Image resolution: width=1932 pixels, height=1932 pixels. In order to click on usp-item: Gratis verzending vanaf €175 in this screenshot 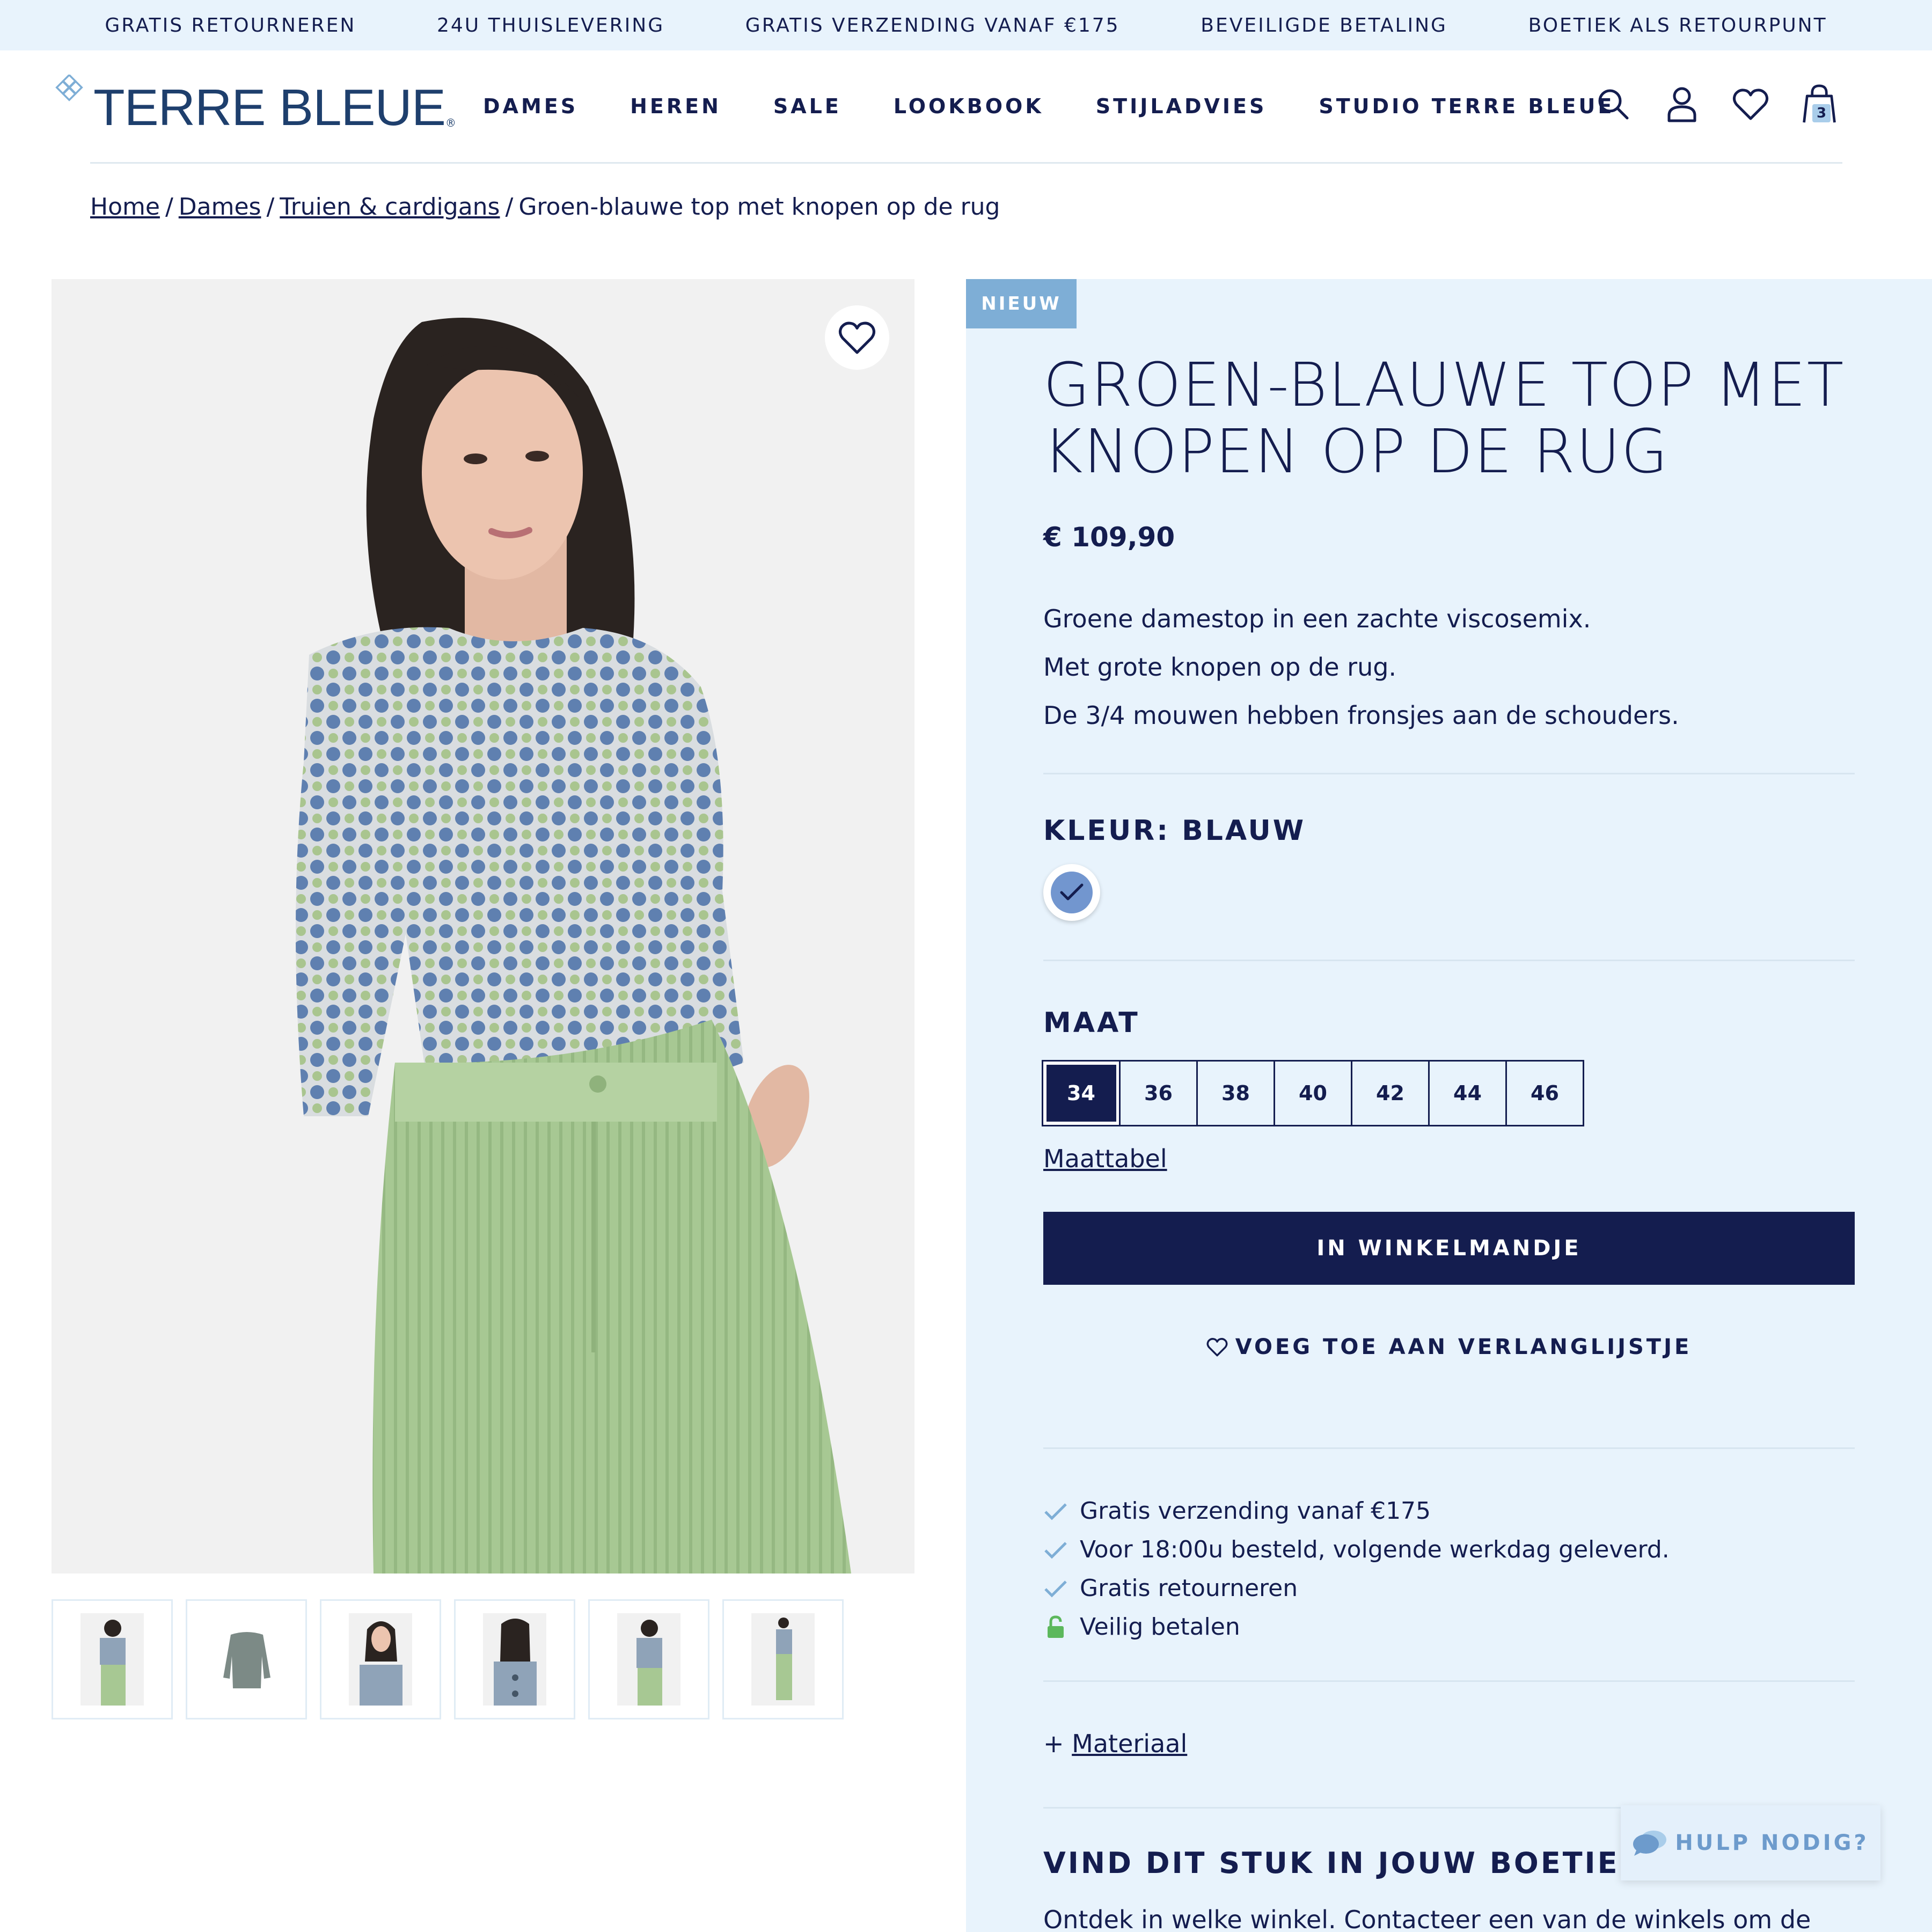, I will do `click(1356, 1511)`.